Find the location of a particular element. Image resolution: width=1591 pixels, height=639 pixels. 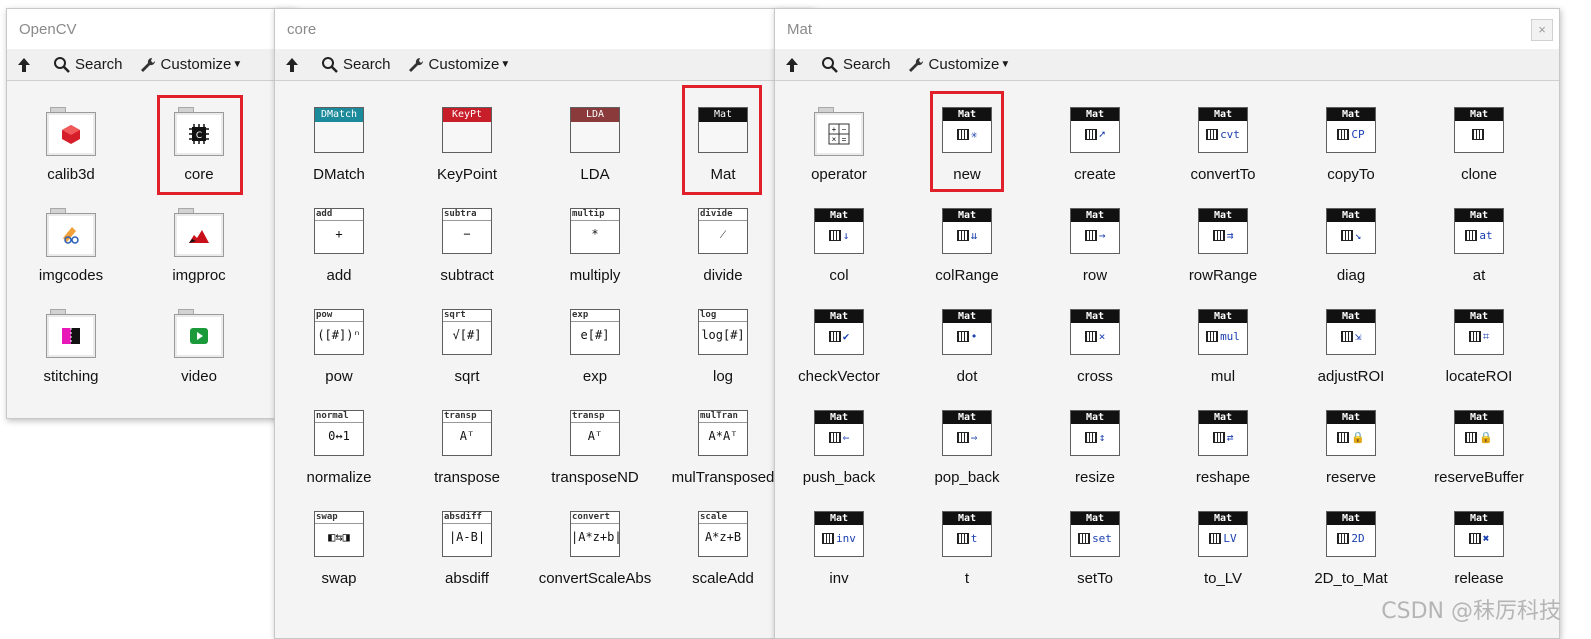

function-icon-header: add is located at coordinates (339, 215).